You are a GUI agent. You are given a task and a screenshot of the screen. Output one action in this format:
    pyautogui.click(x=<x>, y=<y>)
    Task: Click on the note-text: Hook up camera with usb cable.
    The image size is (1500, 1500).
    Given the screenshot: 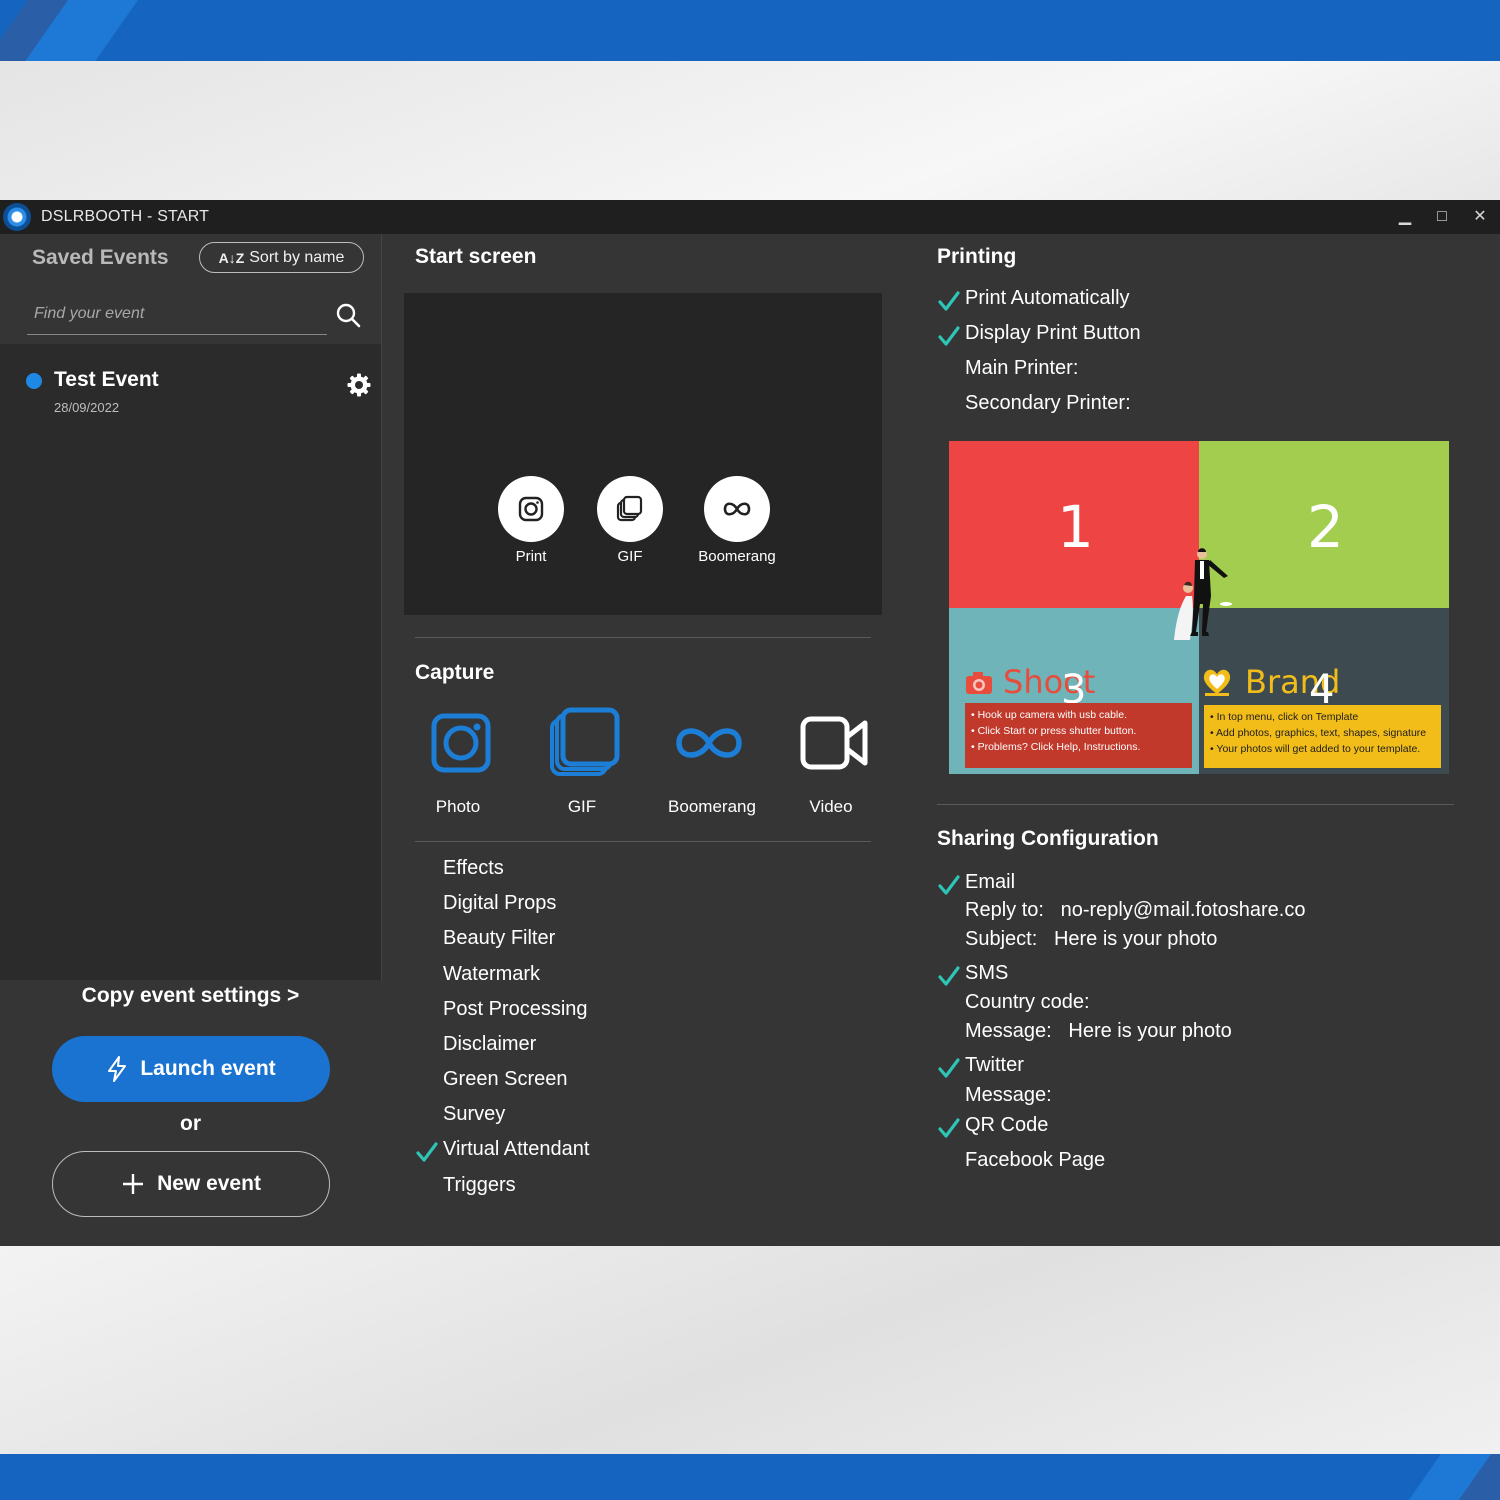 What is the action you would take?
    pyautogui.click(x=1052, y=715)
    